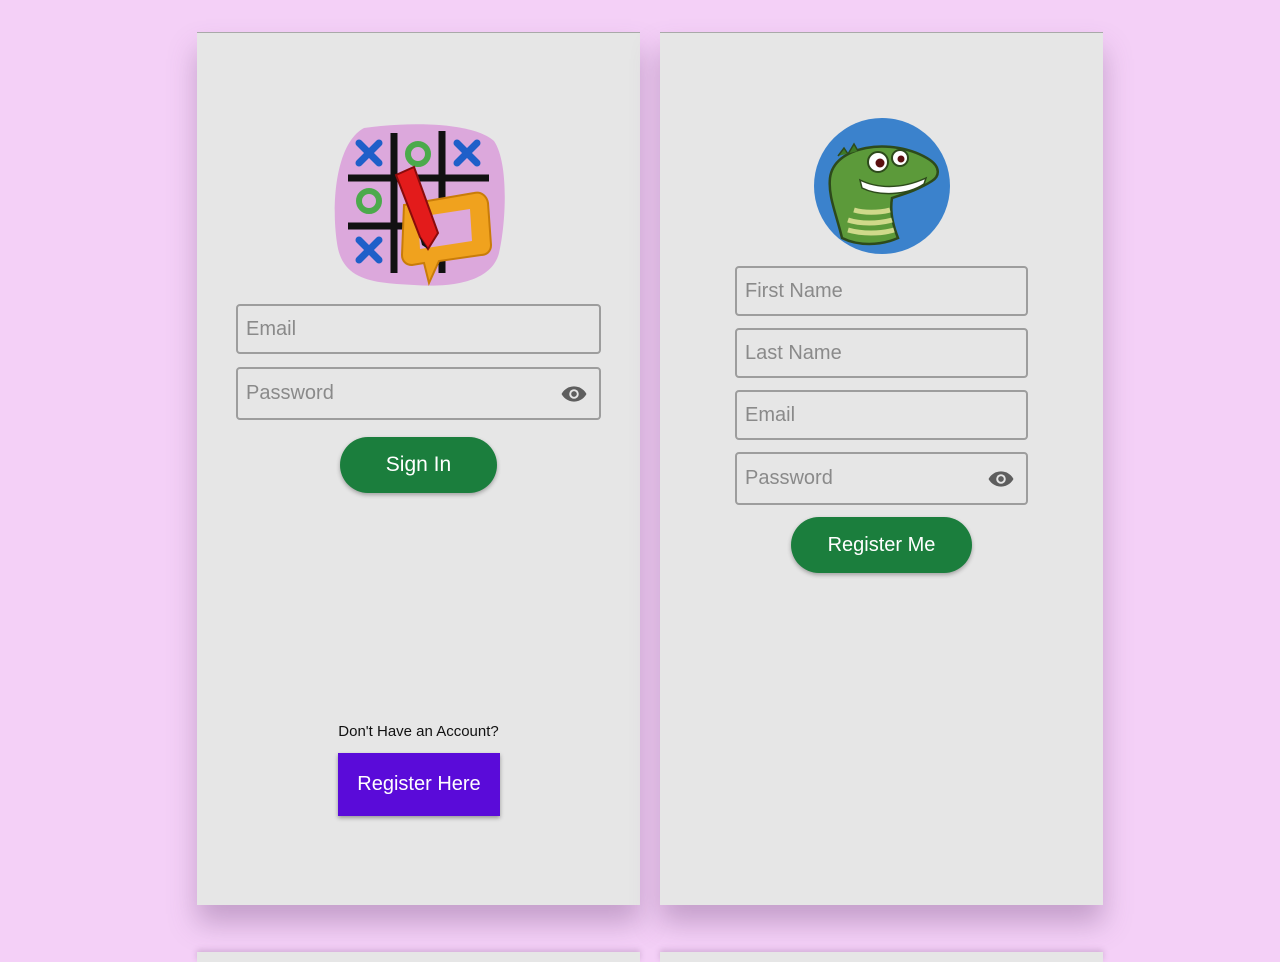  I want to click on first-name-input, so click(881, 291).